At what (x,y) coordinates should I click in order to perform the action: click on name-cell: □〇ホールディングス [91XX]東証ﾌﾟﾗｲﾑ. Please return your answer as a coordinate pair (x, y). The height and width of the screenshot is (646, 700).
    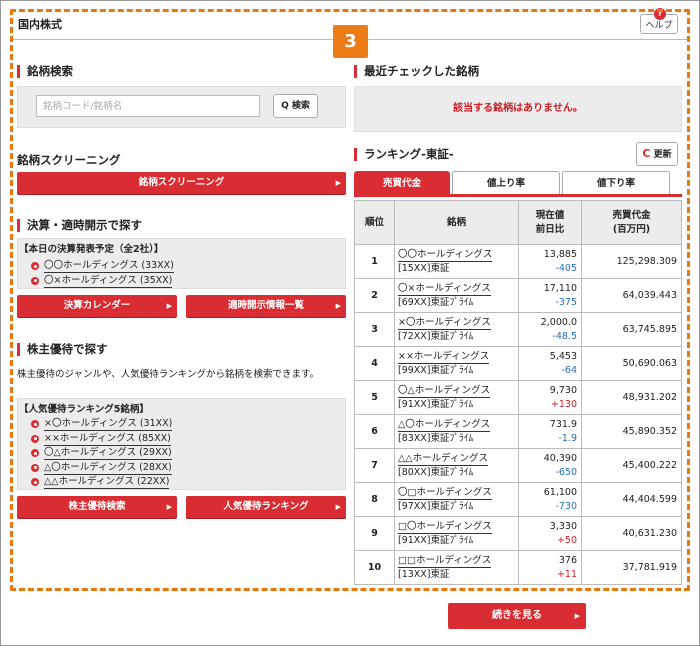
    Looking at the image, I should click on (456, 533).